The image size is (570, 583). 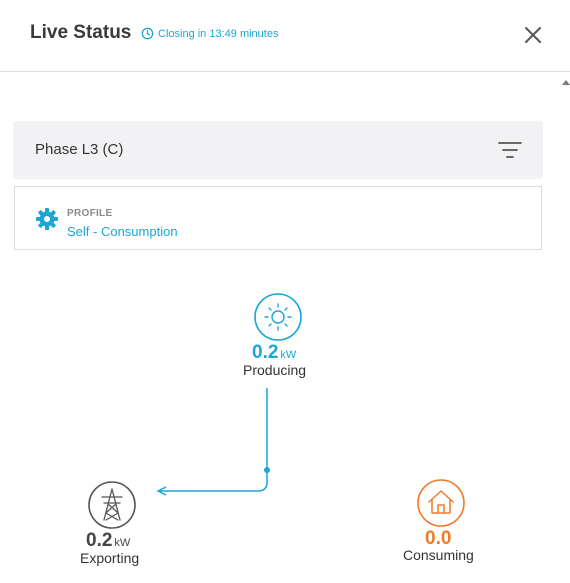 I want to click on producing-number: 0.2, so click(x=265, y=352).